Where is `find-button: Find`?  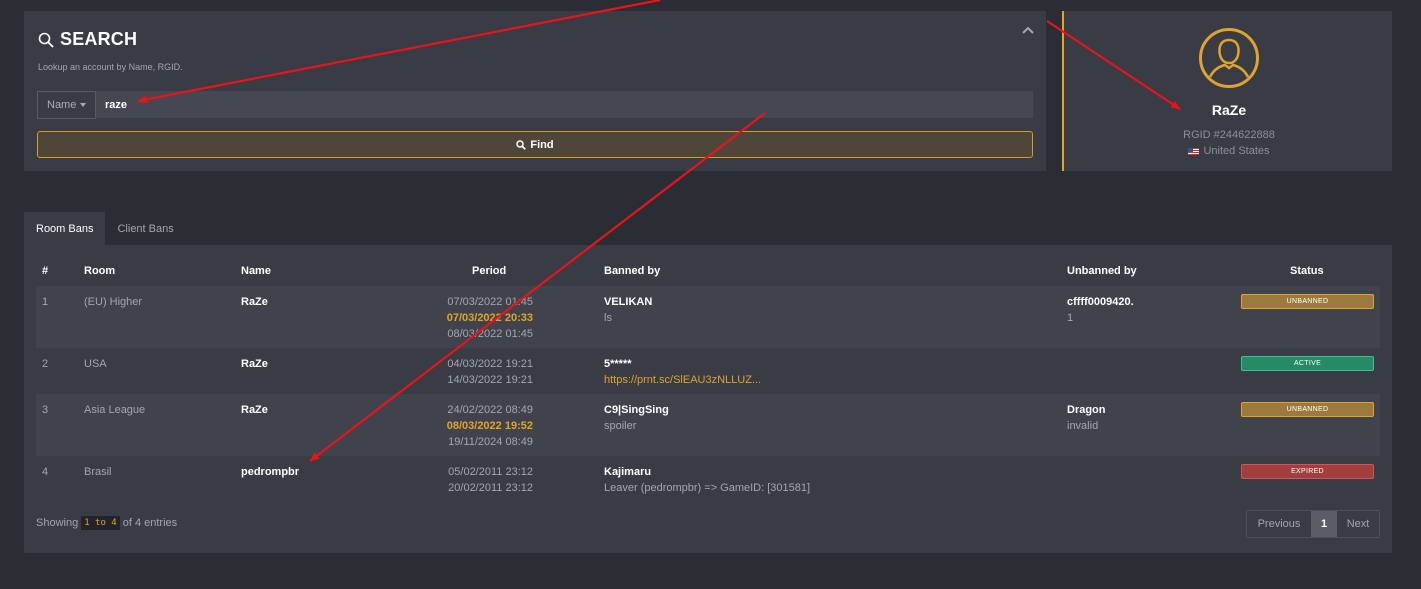 find-button: Find is located at coordinates (535, 144).